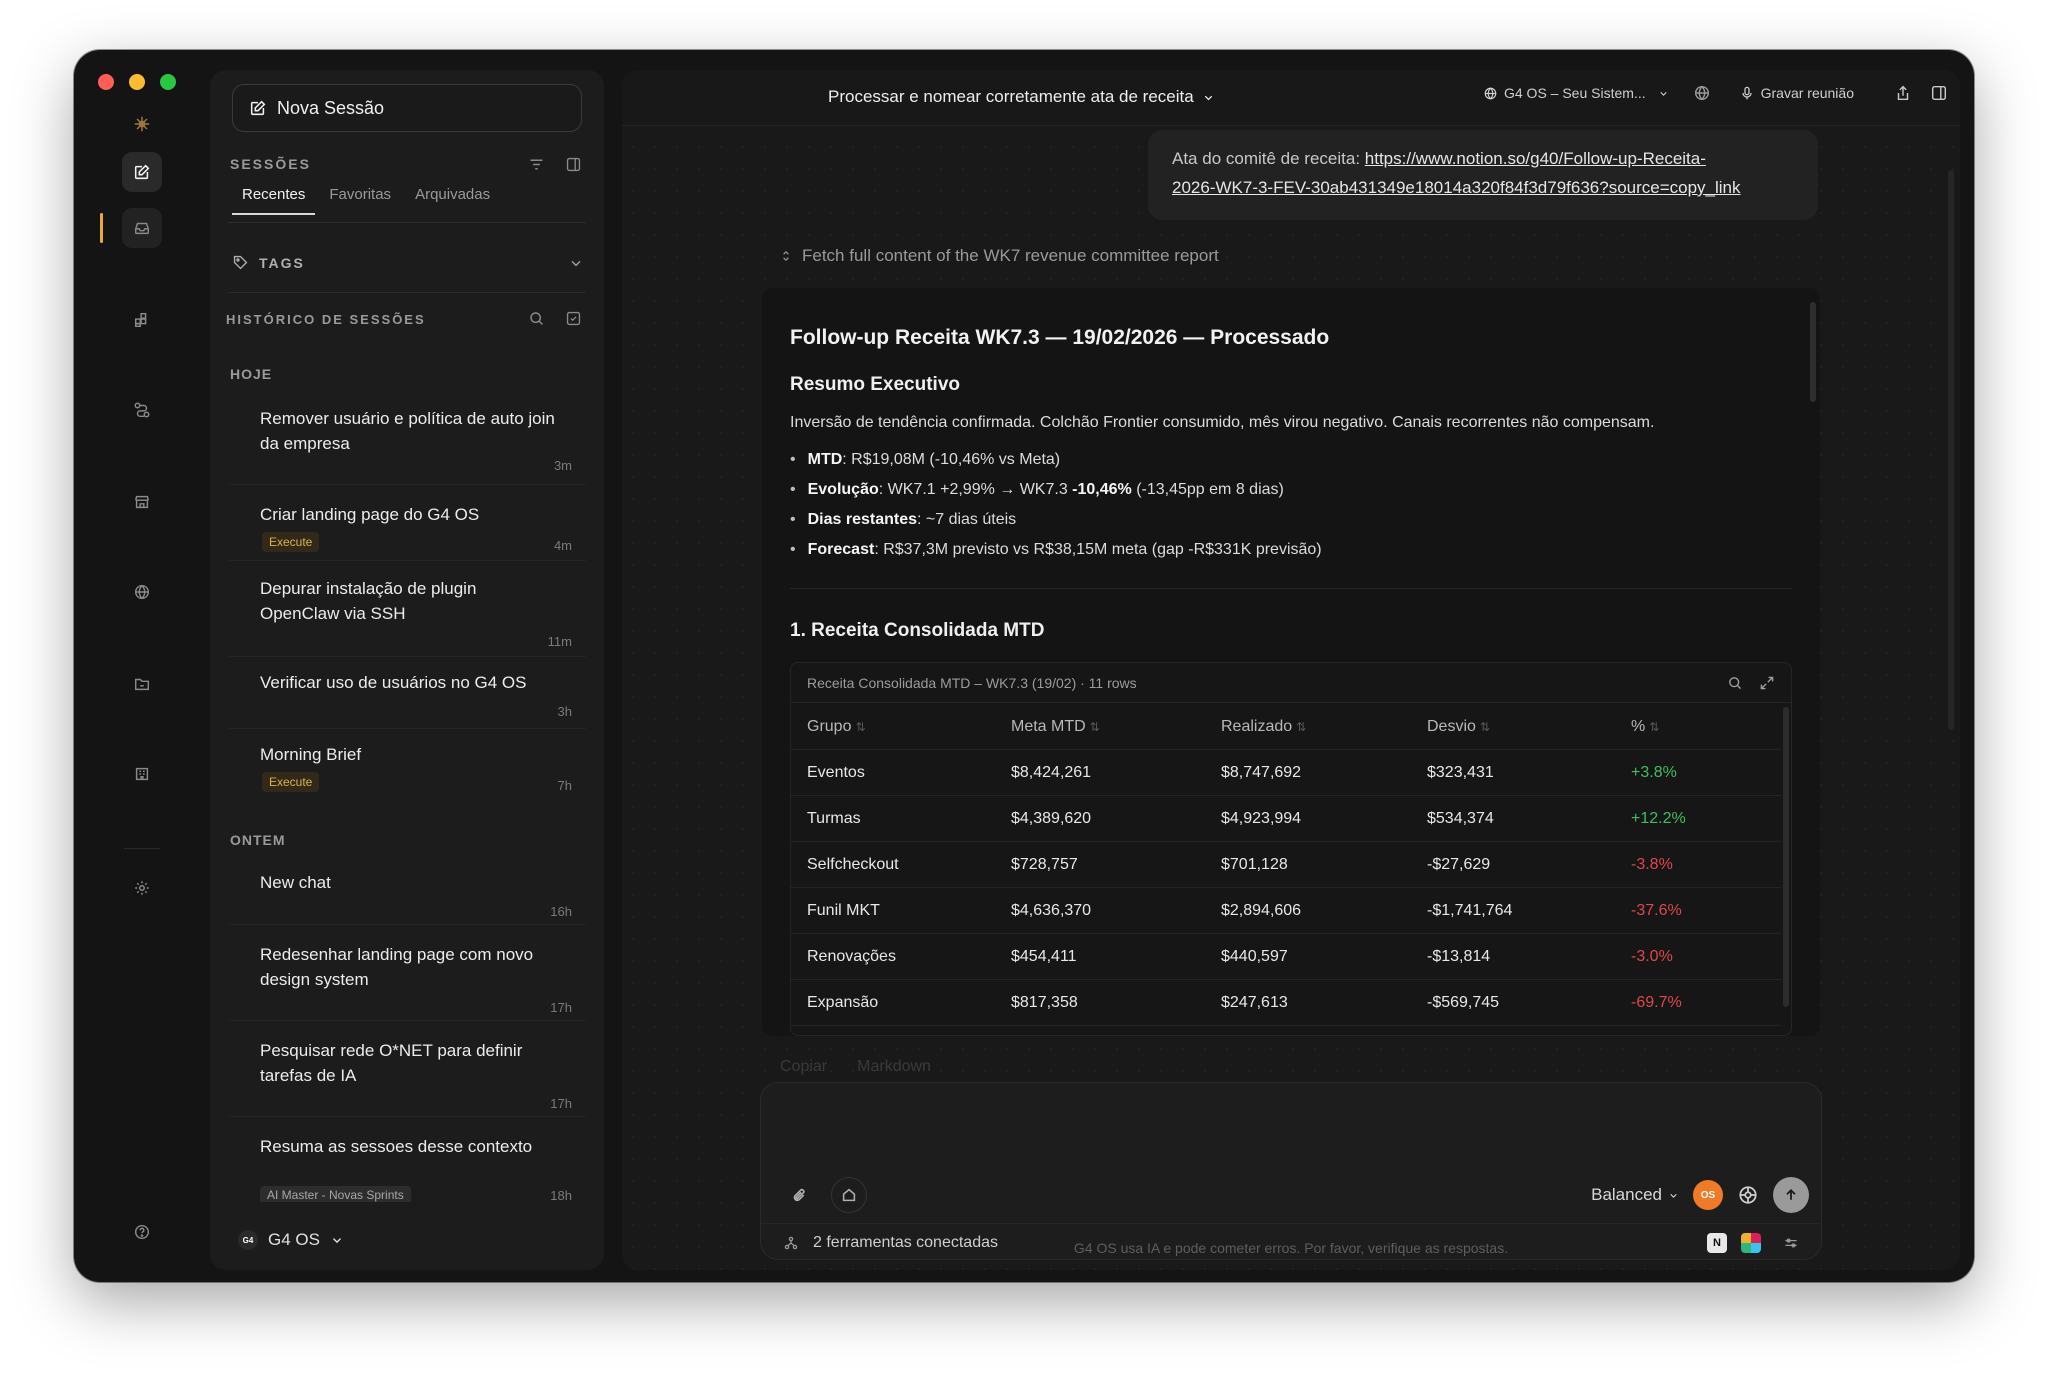 The height and width of the screenshot is (1381, 2048). What do you see at coordinates (407, 108) in the screenshot?
I see `new-session-button: Nova Sessão` at bounding box center [407, 108].